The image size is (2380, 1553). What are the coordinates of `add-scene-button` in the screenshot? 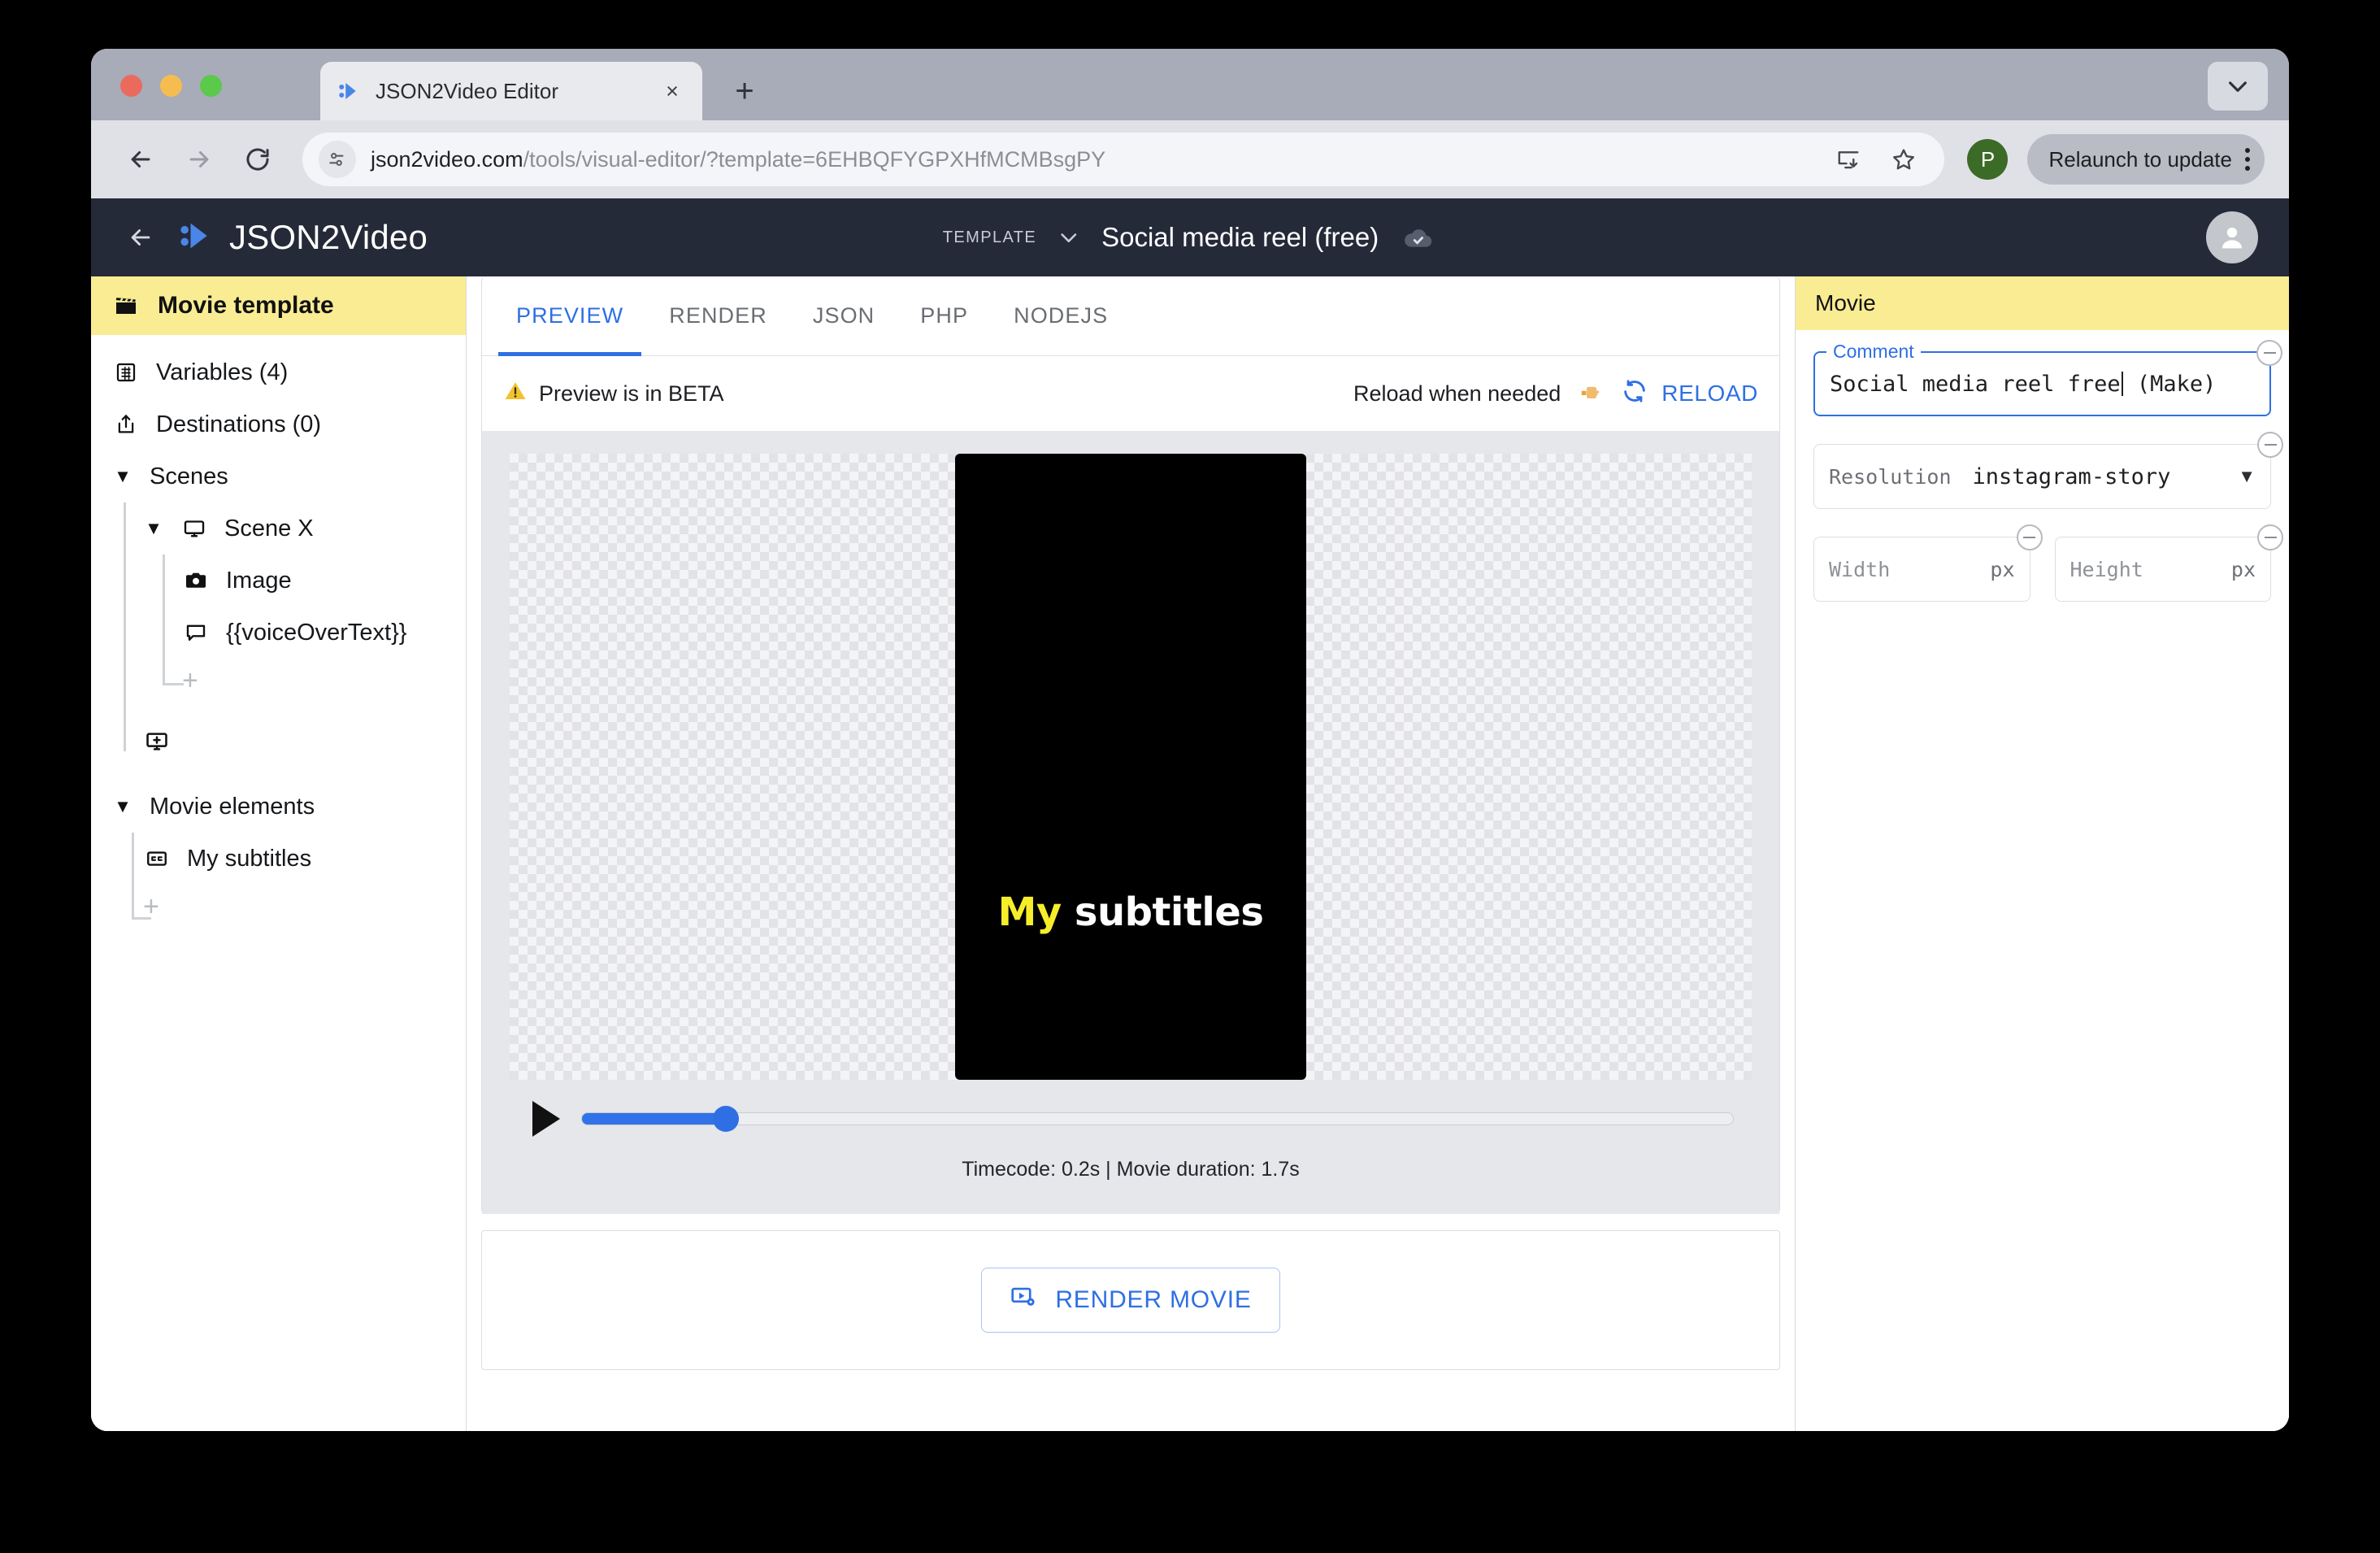 It's located at (278, 742).